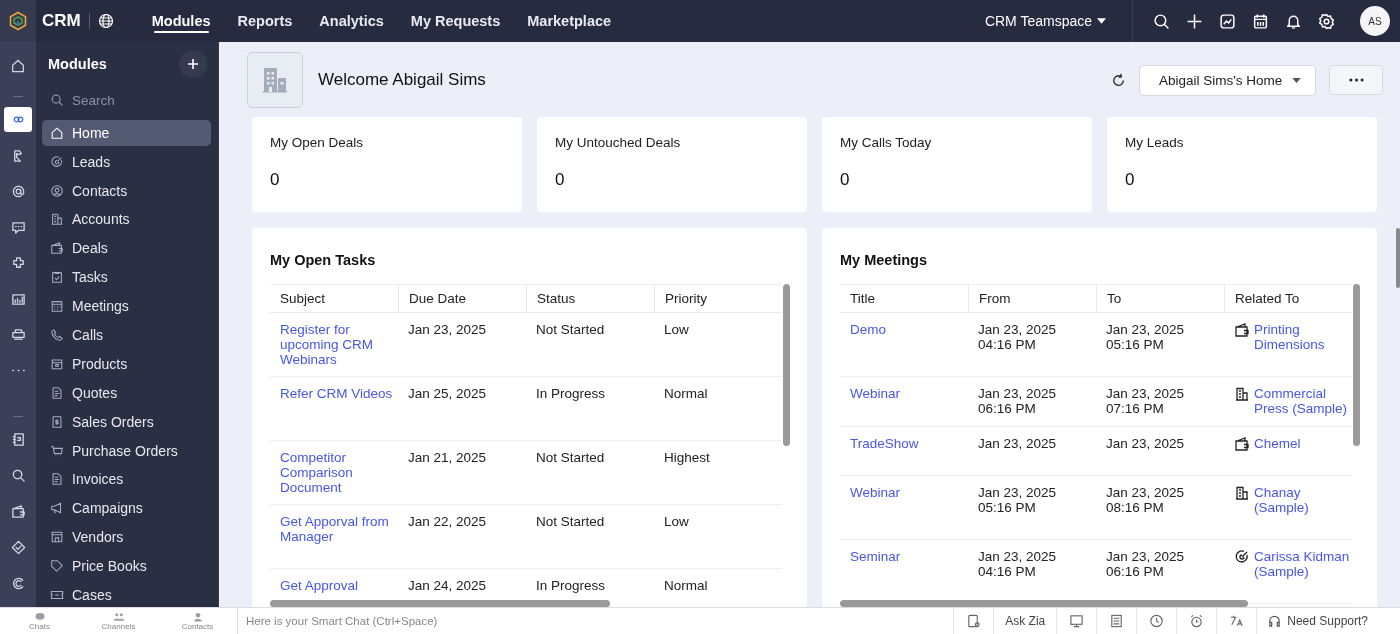 This screenshot has width=1400, height=634. Describe the element at coordinates (126, 450) in the screenshot. I see `sidebar-item: Purchase Orders` at that location.